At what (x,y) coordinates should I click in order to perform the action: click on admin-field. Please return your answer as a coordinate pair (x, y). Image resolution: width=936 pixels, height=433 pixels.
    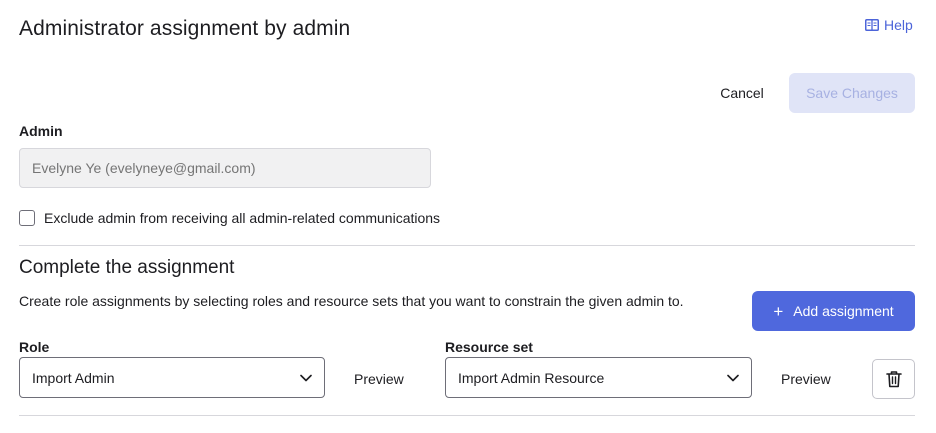
    Looking at the image, I should click on (225, 168).